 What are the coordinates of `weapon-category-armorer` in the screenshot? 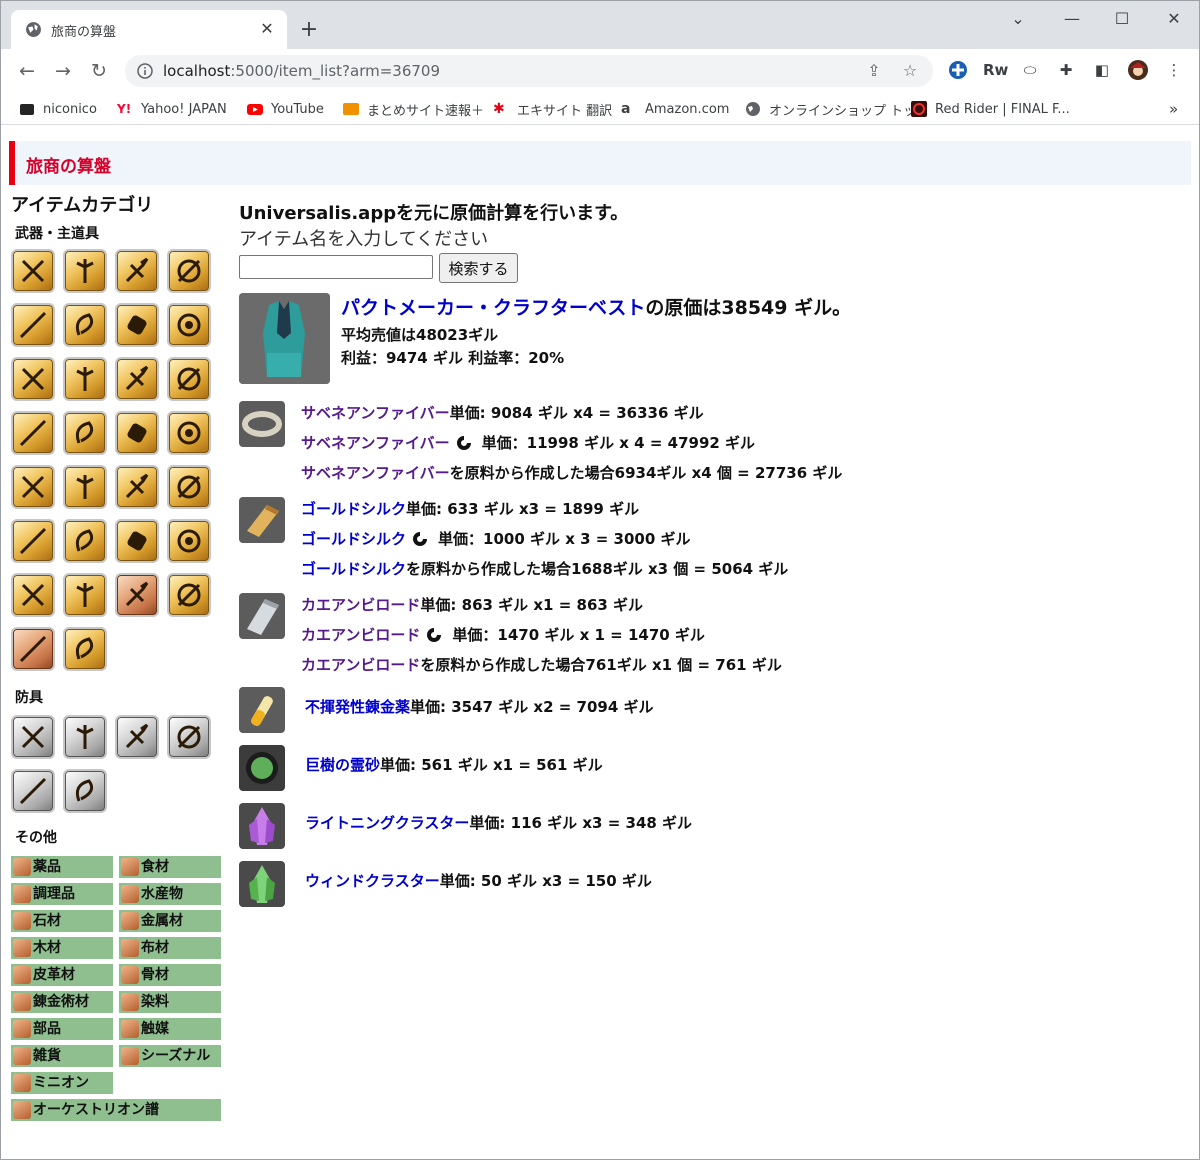 It's located at (33, 541).